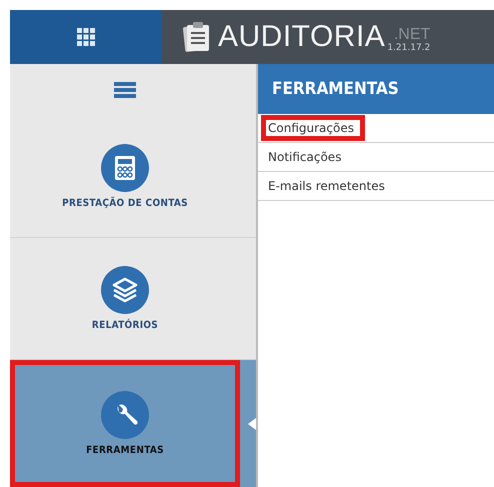 Image resolution: width=494 pixels, height=487 pixels. I want to click on clipboard-icon, so click(197, 37).